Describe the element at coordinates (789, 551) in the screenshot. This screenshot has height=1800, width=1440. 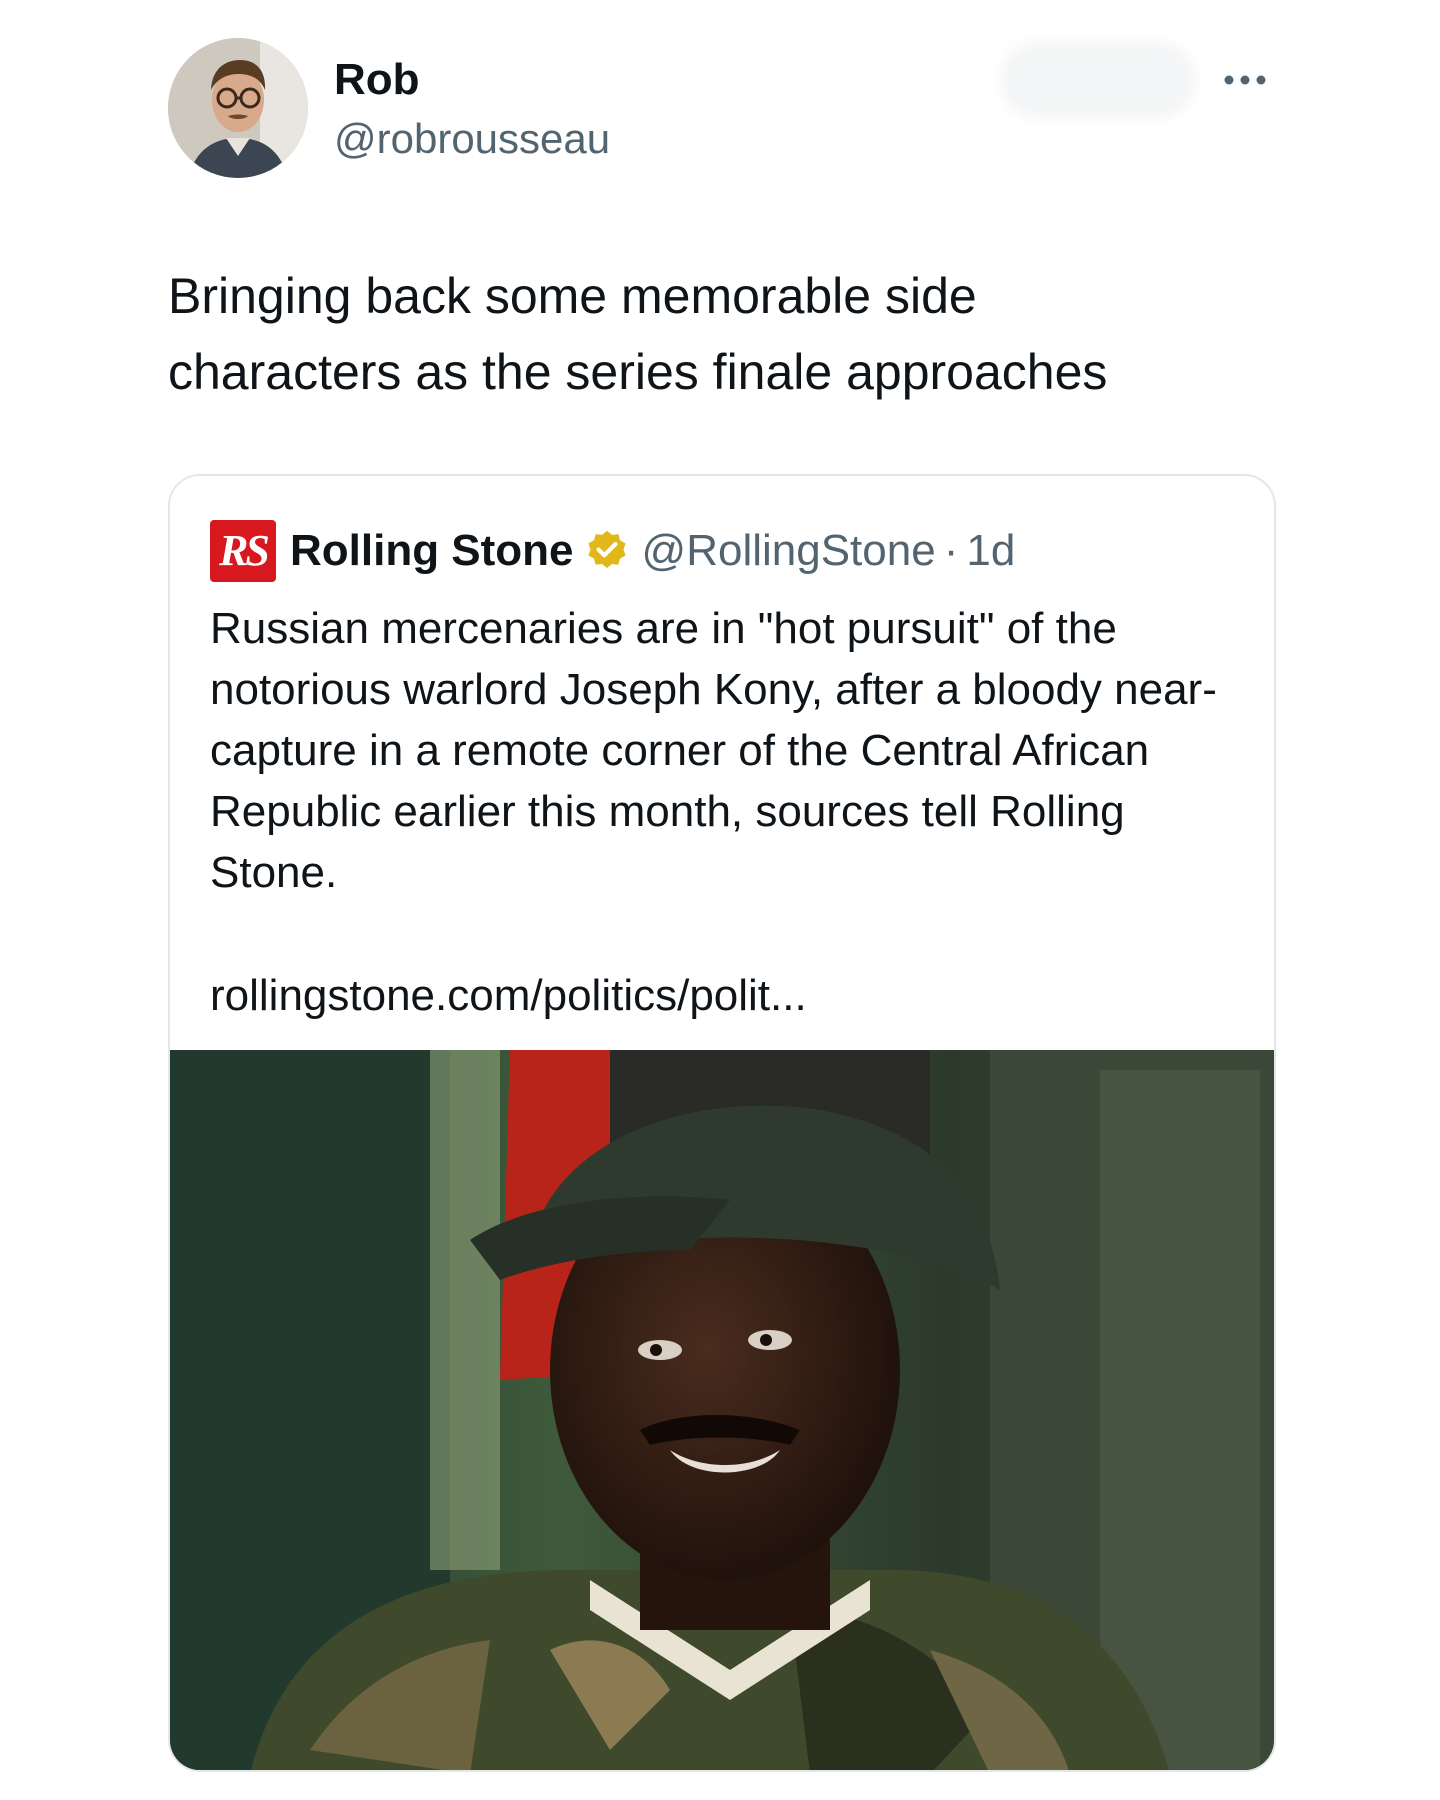
I see `quoted-author-handle: @RollingStone` at that location.